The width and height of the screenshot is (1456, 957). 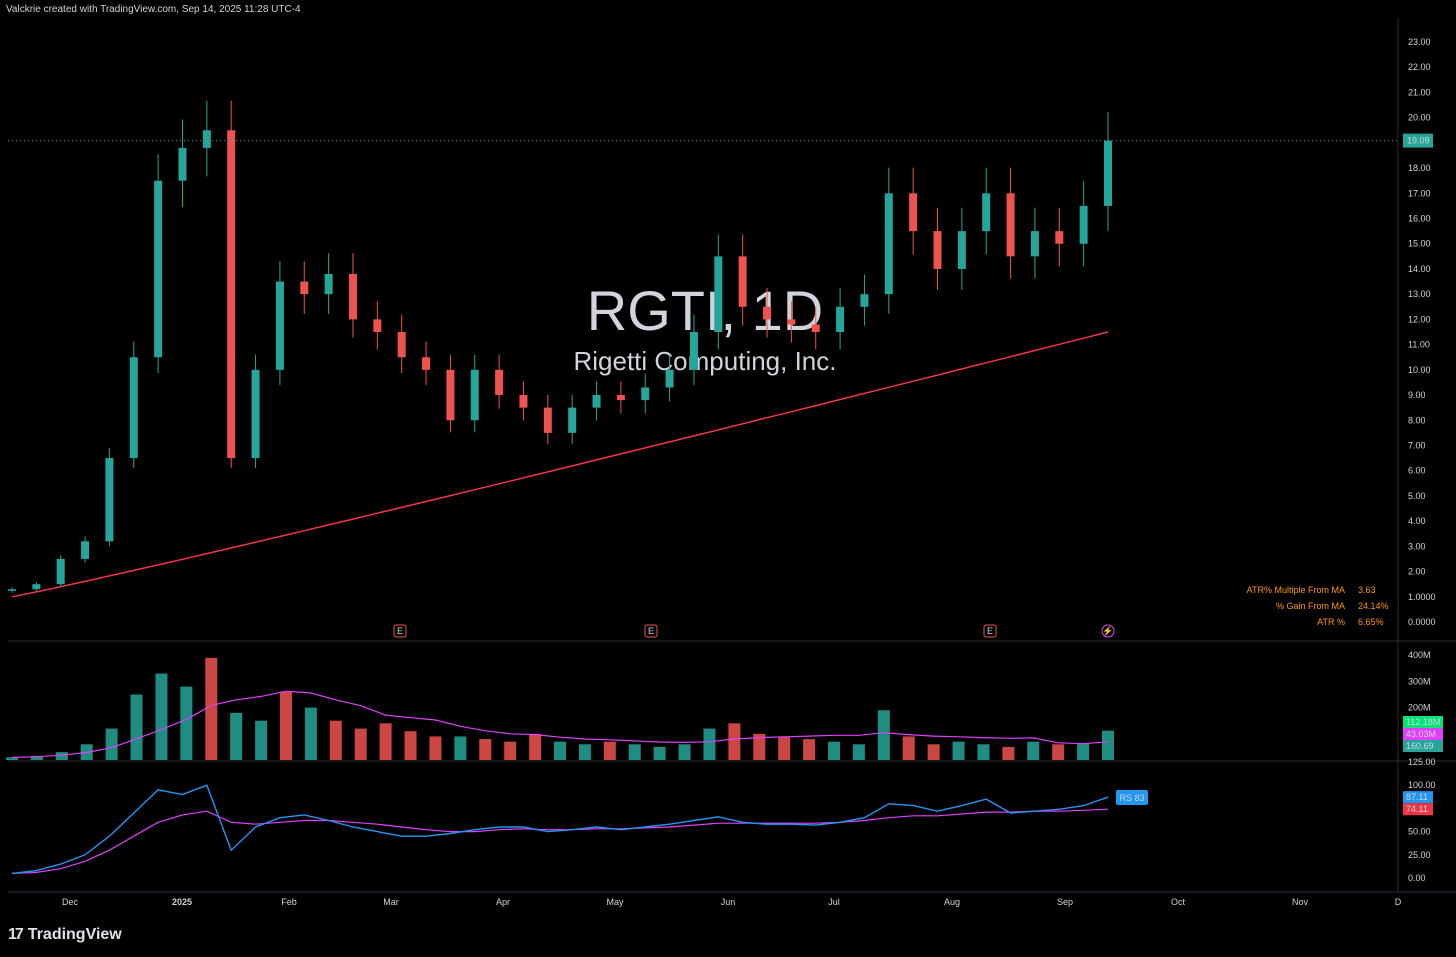 I want to click on time-axis-label: 2025, so click(x=182, y=902).